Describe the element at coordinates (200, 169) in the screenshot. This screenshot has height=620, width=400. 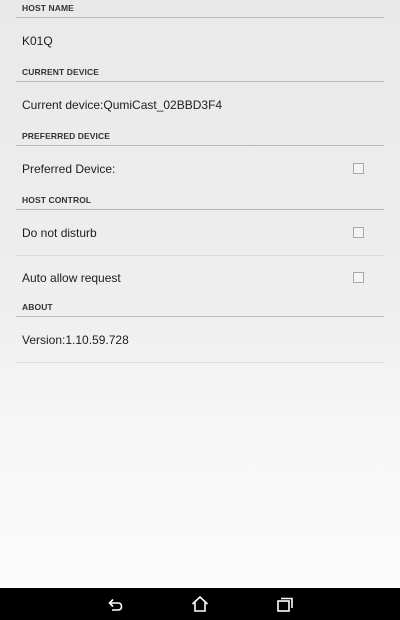
I see `preferred-device-row: Preferred Device:` at that location.